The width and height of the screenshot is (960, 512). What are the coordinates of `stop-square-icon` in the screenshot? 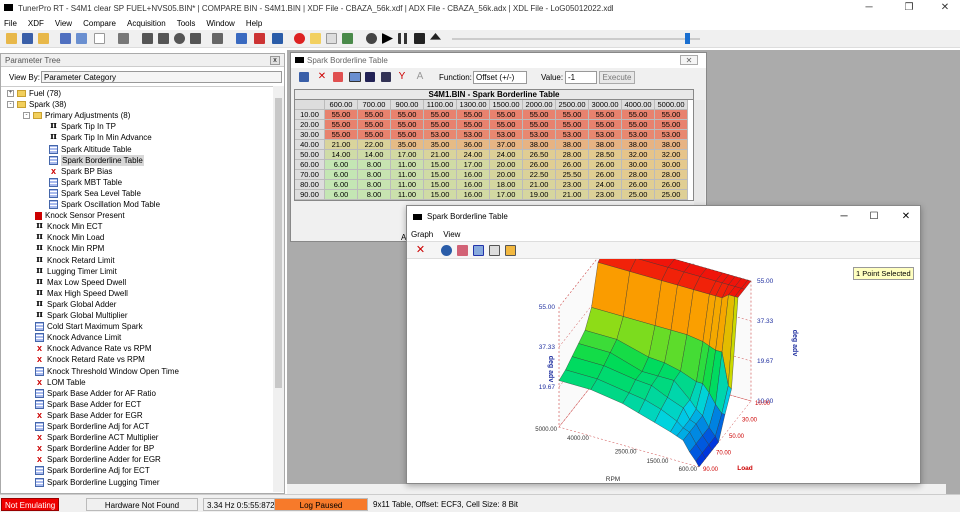 It's located at (195, 38).